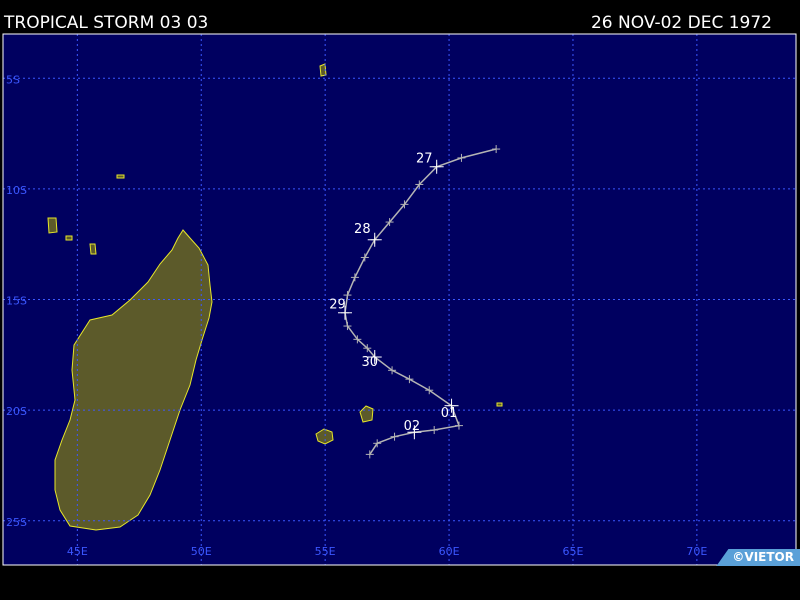 The width and height of the screenshot is (800, 600). Describe the element at coordinates (77, 551) in the screenshot. I see `lon-label: 45E` at that location.